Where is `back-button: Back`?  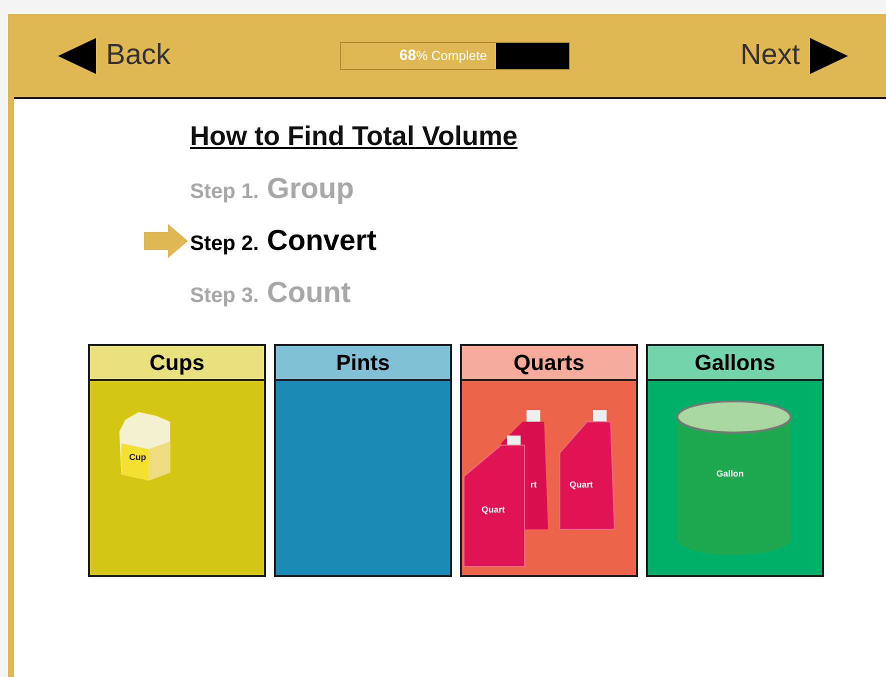 back-button: Back is located at coordinates (114, 56).